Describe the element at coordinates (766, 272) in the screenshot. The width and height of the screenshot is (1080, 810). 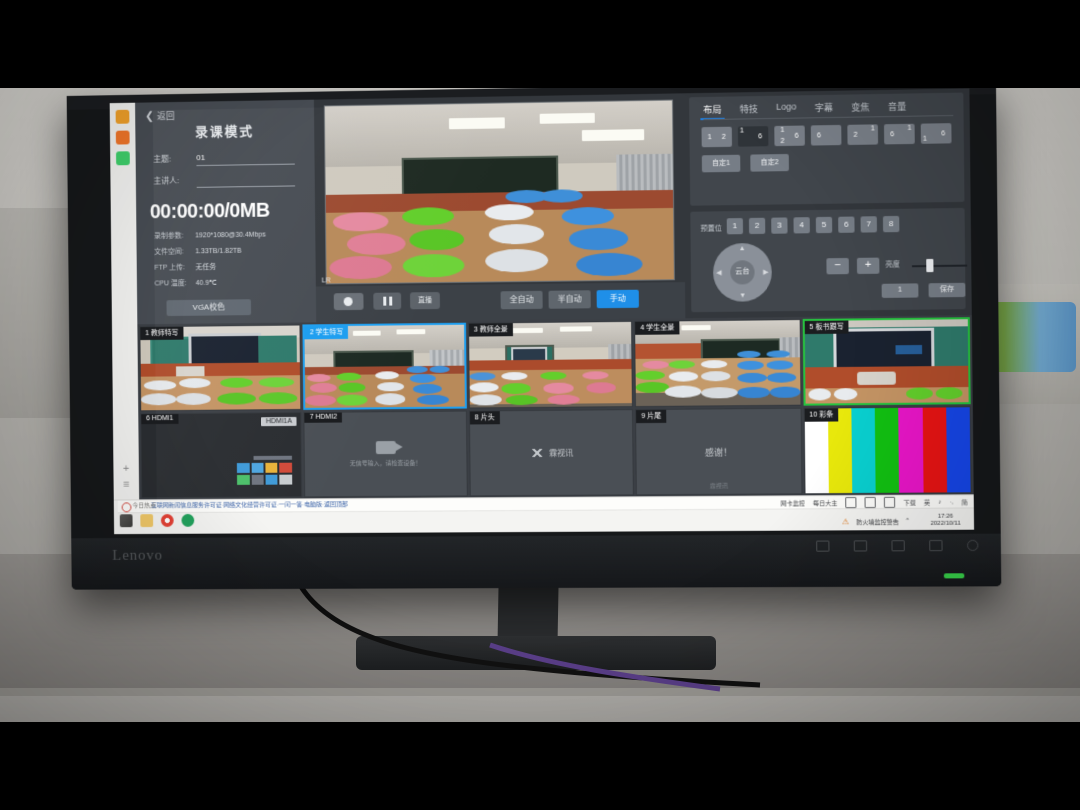
I see `chevron-right-icon: ▶` at that location.